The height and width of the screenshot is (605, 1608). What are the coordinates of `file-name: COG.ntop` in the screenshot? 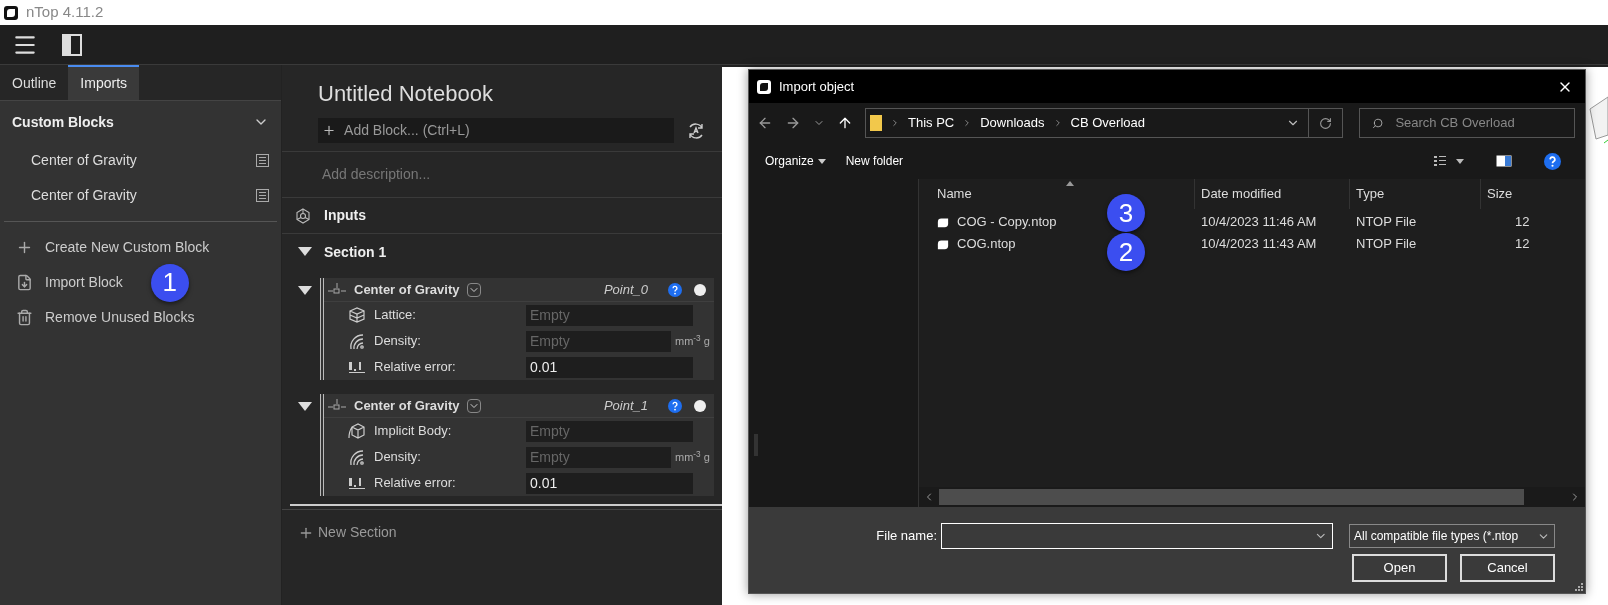 It's located at (986, 244).